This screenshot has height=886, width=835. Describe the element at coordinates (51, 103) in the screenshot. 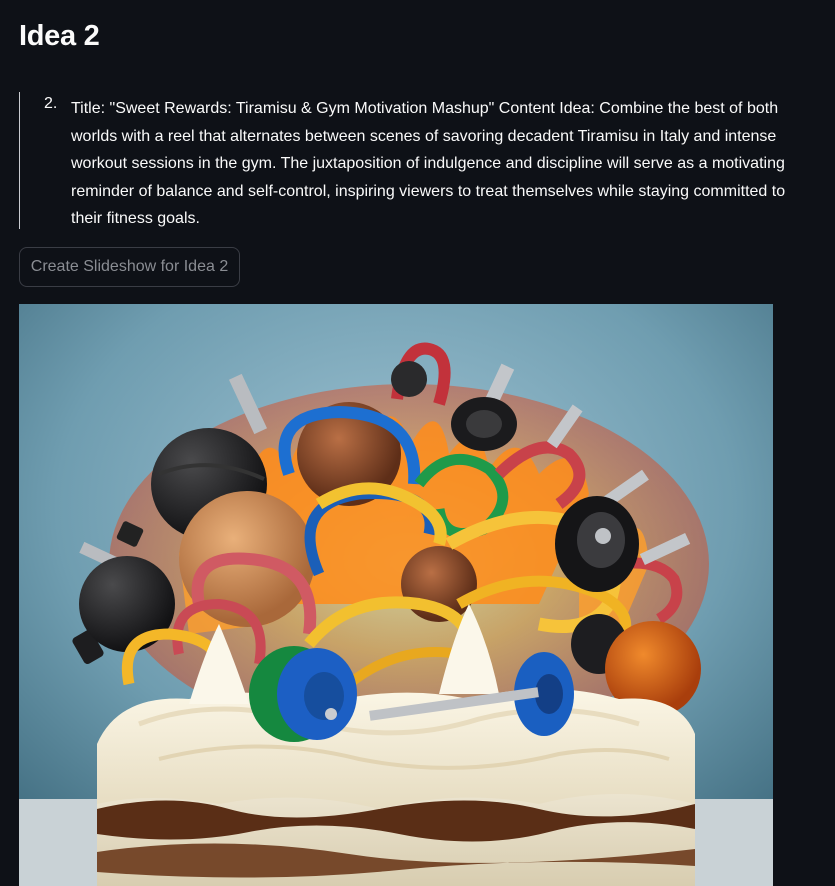

I see `idea-list-number: 2.` at that location.